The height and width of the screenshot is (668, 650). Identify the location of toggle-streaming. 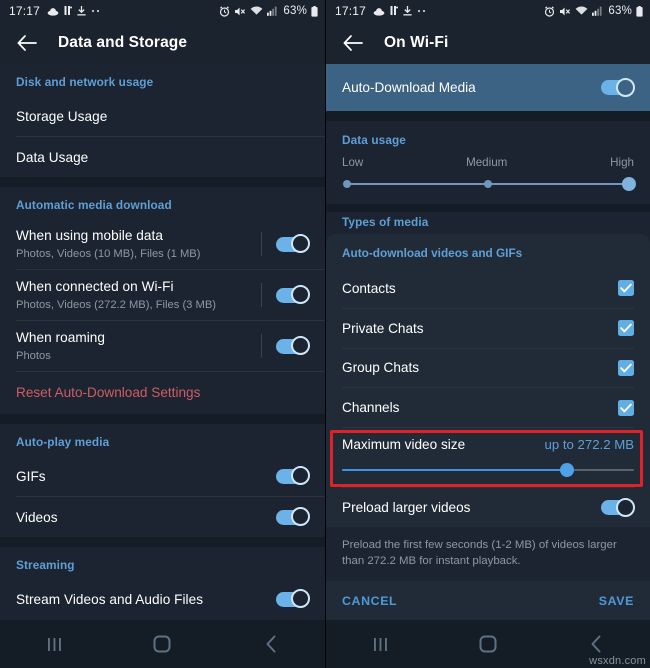
(293, 598).